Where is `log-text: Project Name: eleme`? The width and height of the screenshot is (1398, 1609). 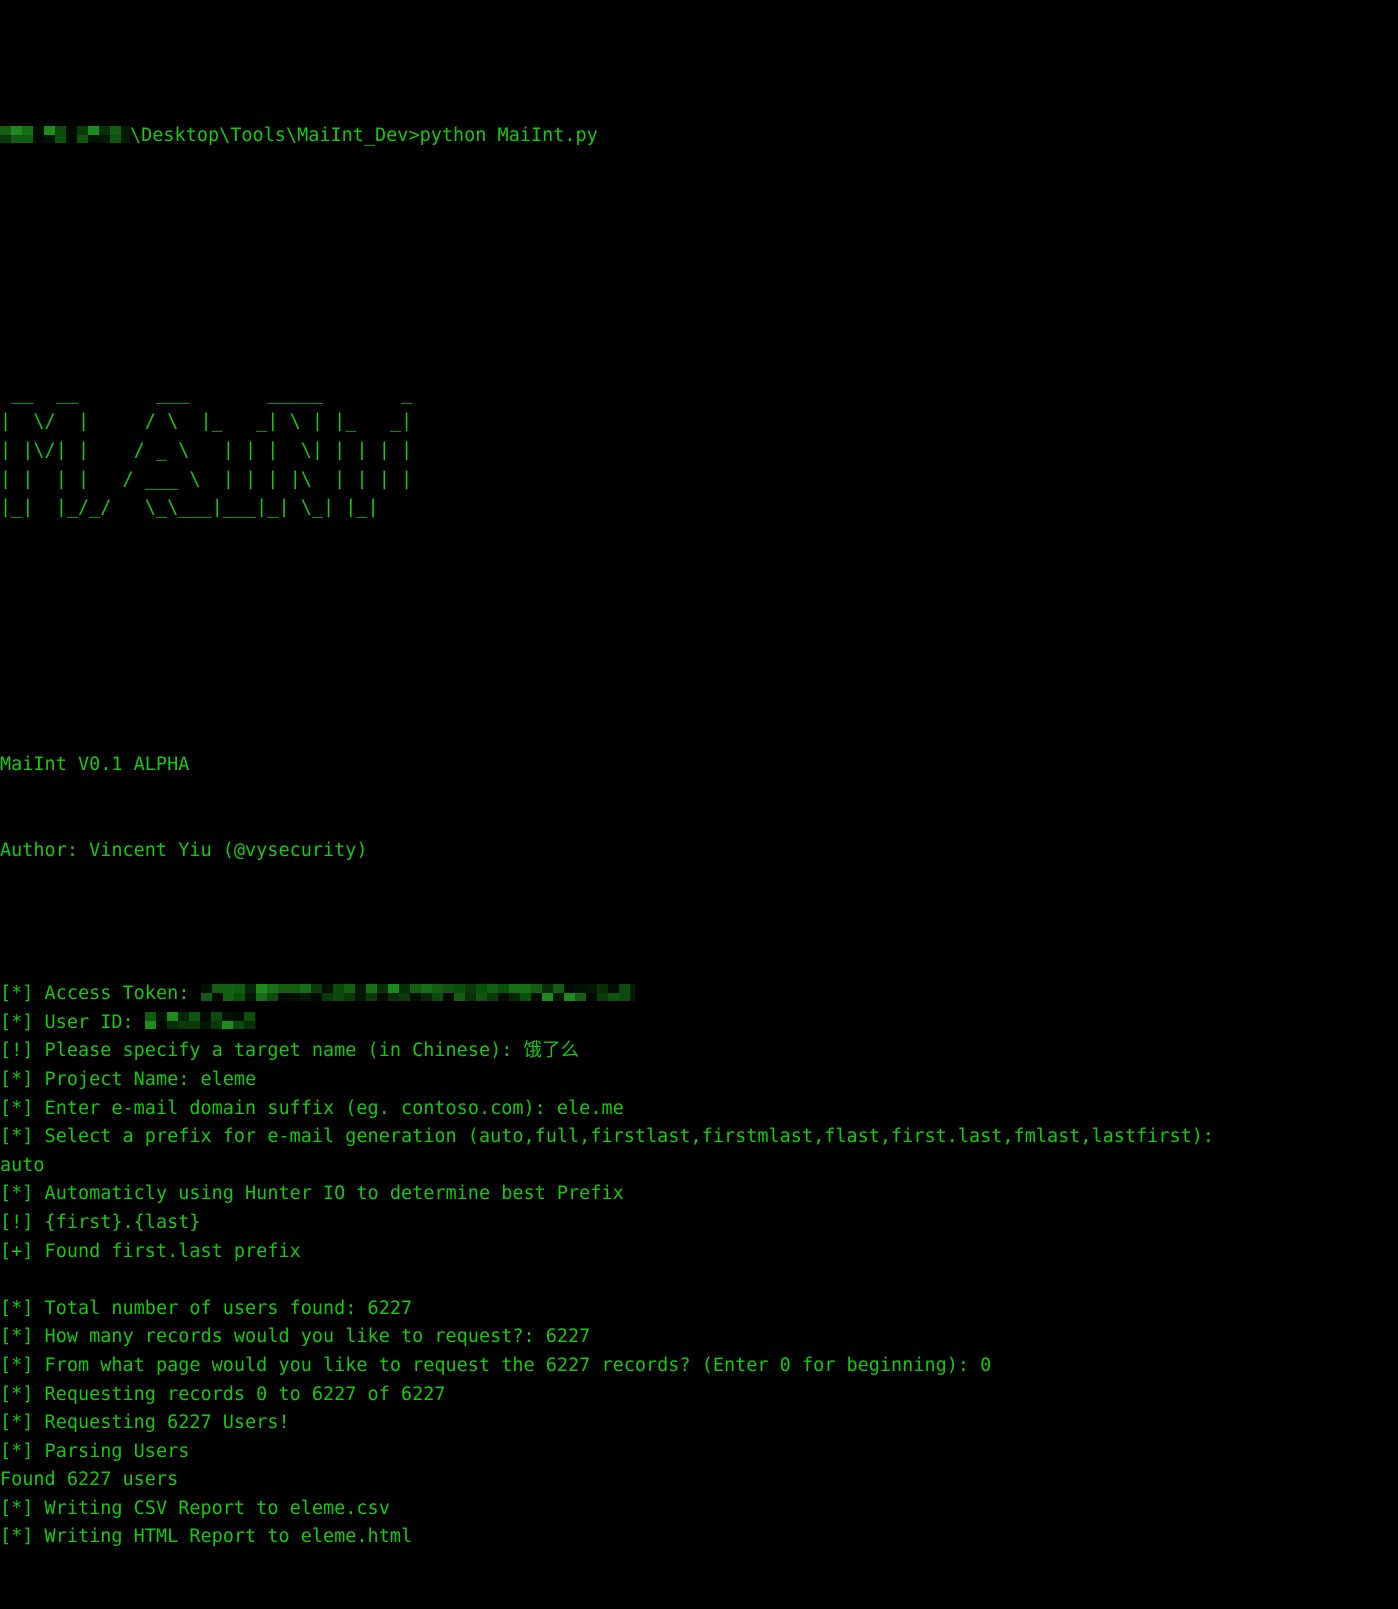 log-text: Project Name: eleme is located at coordinates (145, 1079).